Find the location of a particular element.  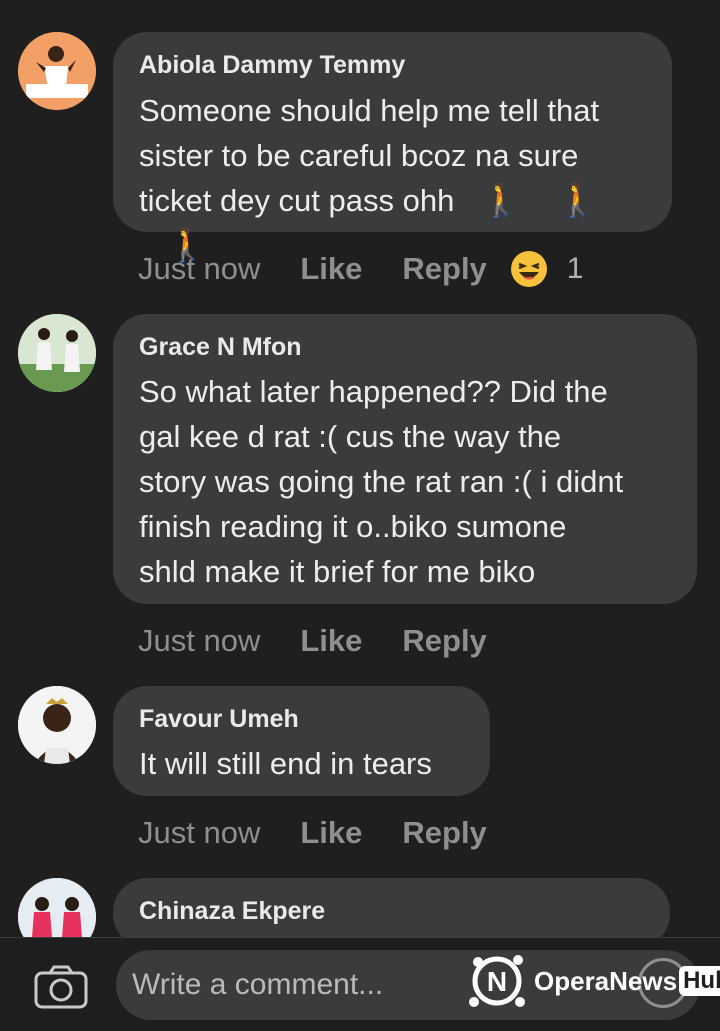

comment-text-segment: ticket dey cut pass ohh is located at coordinates (297, 200).